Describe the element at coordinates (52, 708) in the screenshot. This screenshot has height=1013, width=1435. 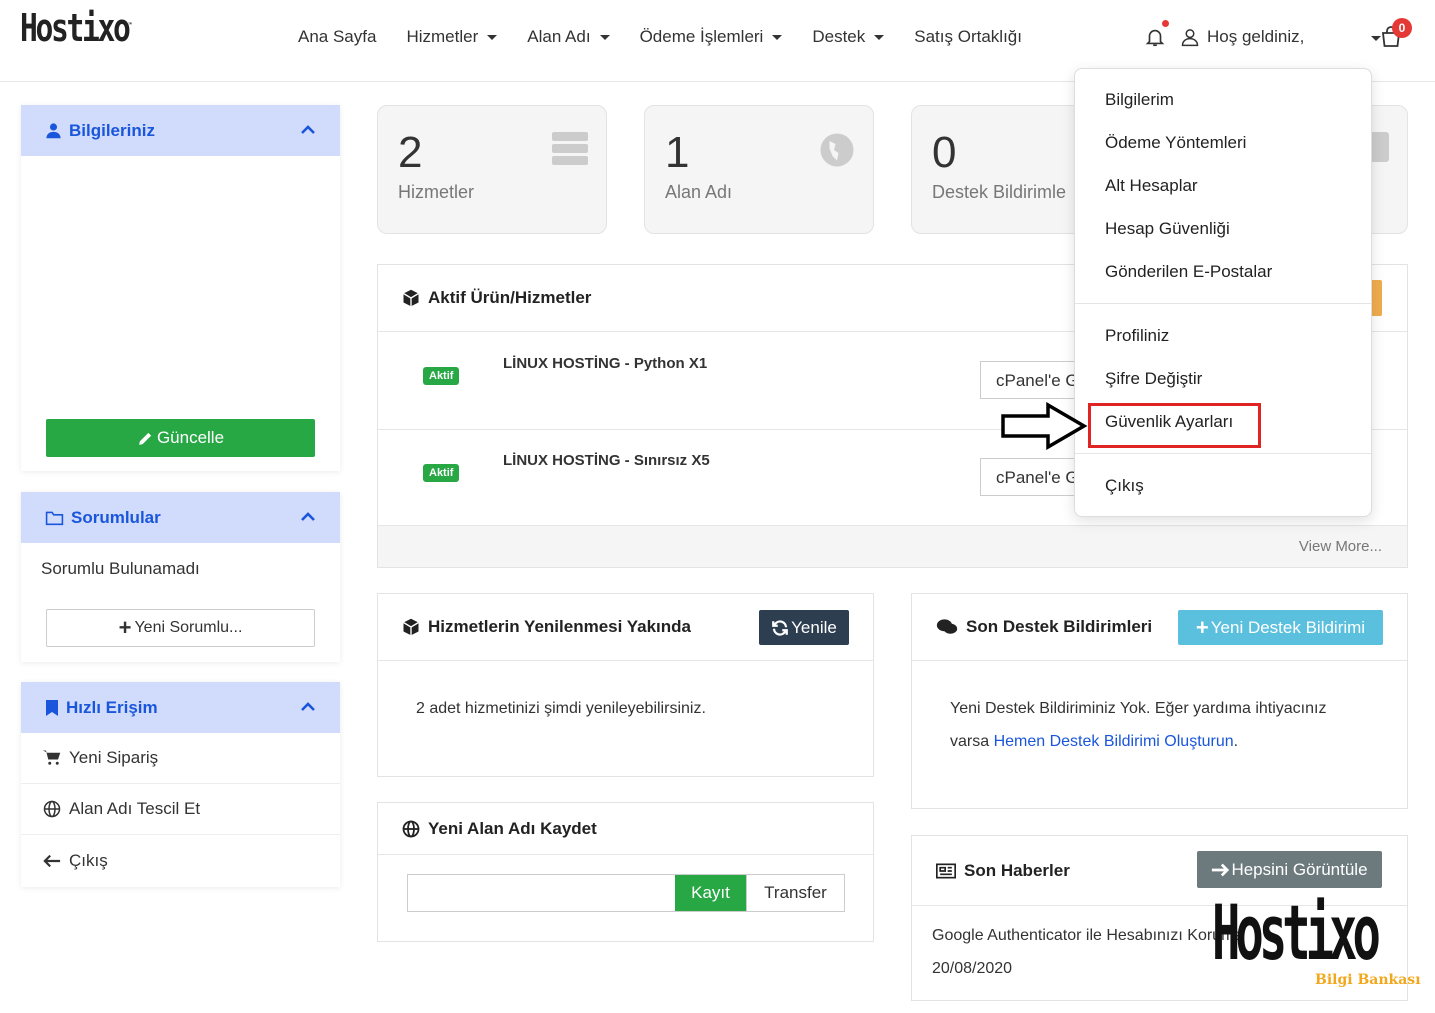
I see `bookmark-icon` at that location.